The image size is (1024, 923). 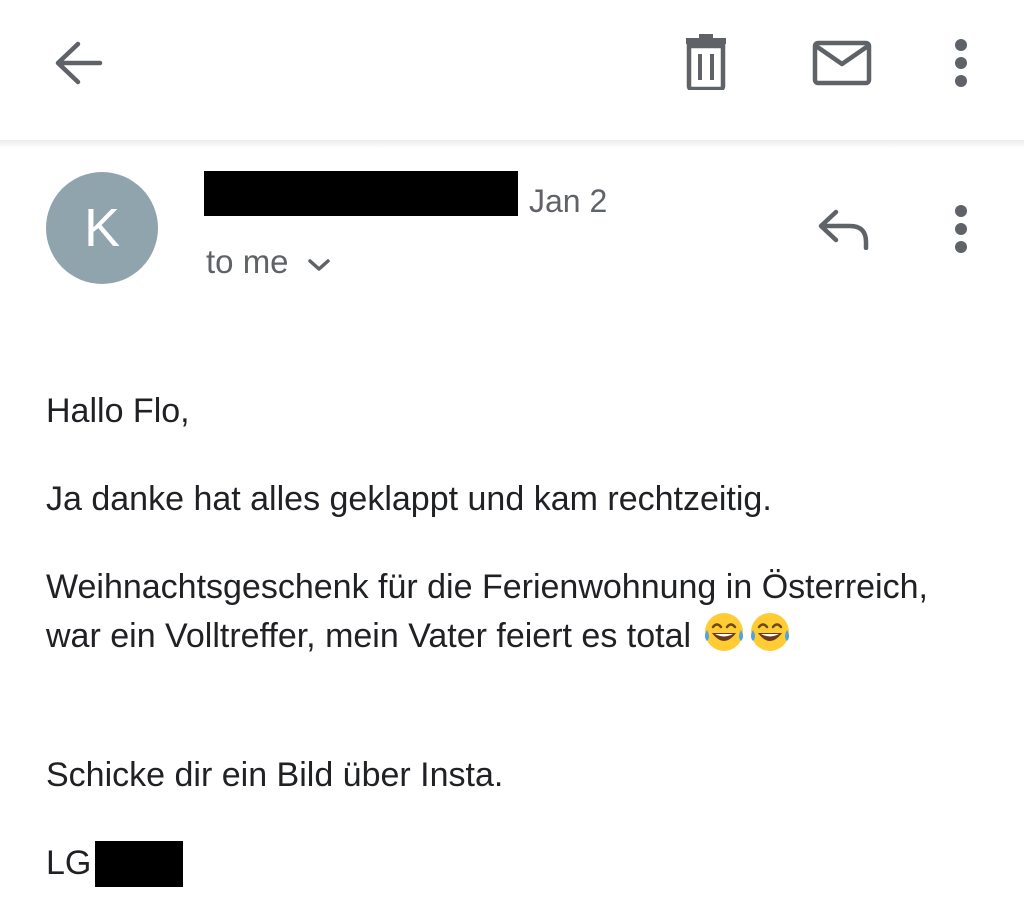 I want to click on sender-avatar: K, so click(x=102, y=228).